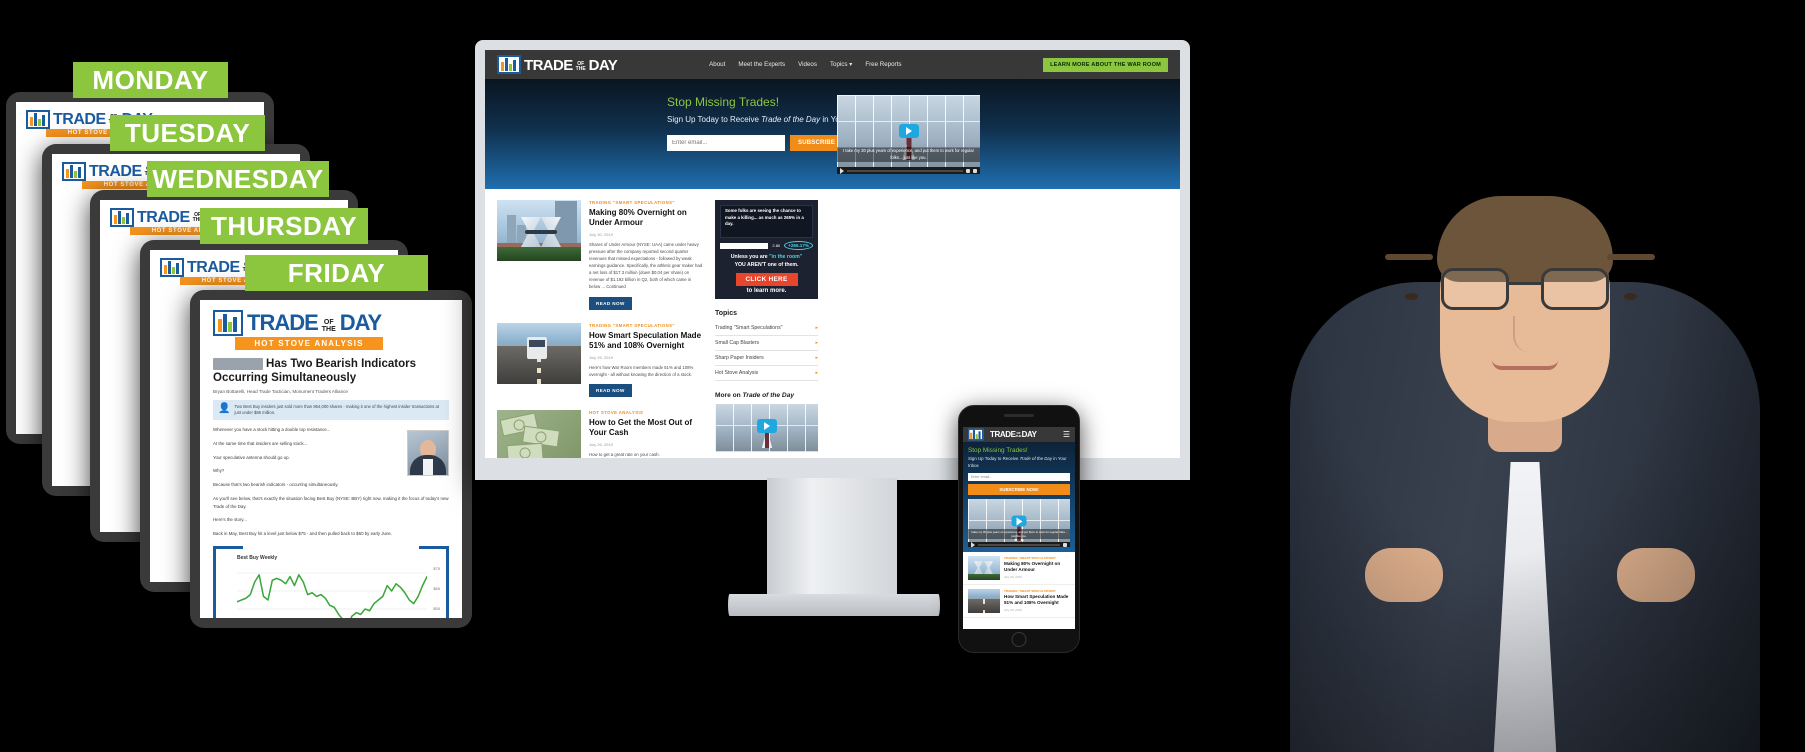  What do you see at coordinates (1037, 567) in the screenshot?
I see `phone-article-headline: Making 80% Overnight on Under Armour` at bounding box center [1037, 567].